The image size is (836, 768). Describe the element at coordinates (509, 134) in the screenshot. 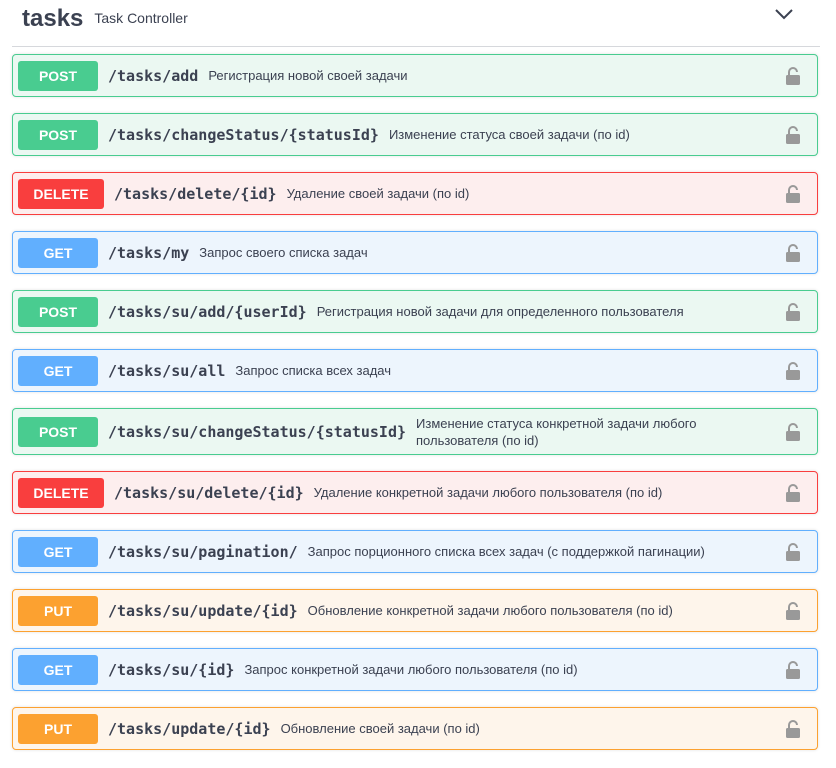

I see `operation-summary: Изменение статуса своей задачи (по id)` at that location.